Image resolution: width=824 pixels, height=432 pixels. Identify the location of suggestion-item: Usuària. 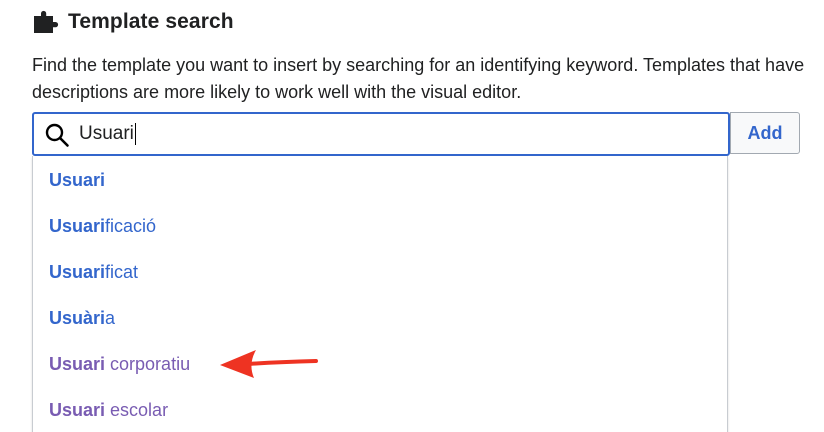
(82, 318).